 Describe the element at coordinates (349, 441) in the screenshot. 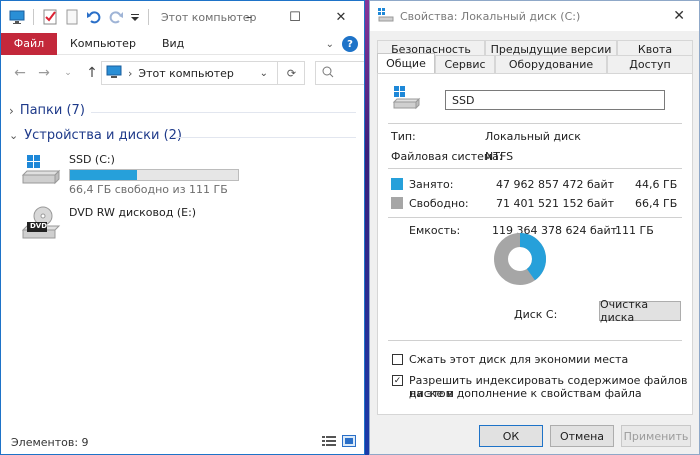

I see `large-icons-view-icon` at that location.